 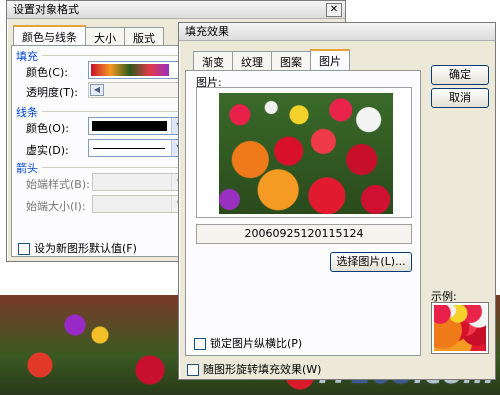 I want to click on lock-aspect-checkbox, so click(x=200, y=344).